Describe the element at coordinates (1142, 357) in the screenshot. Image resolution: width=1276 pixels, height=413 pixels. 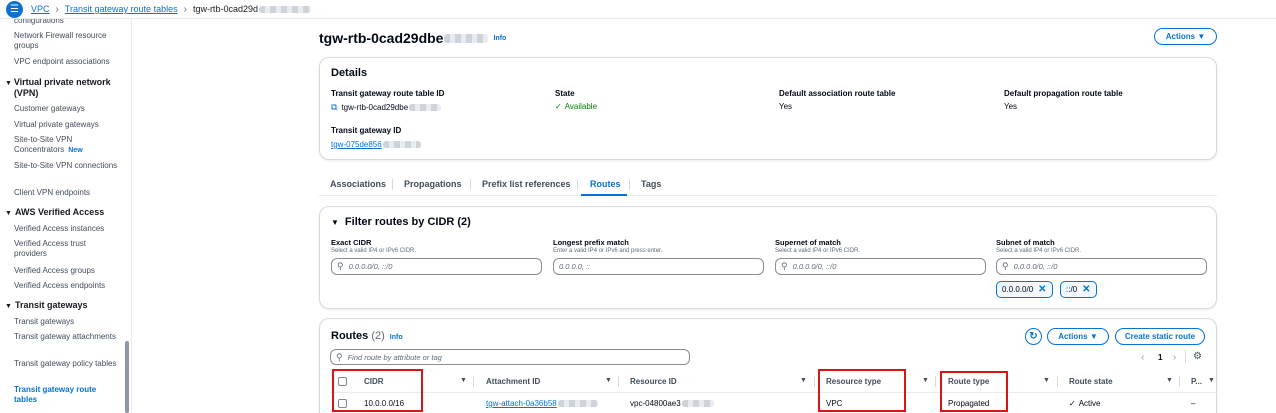
I see `prev-page-icon: ‹` at that location.